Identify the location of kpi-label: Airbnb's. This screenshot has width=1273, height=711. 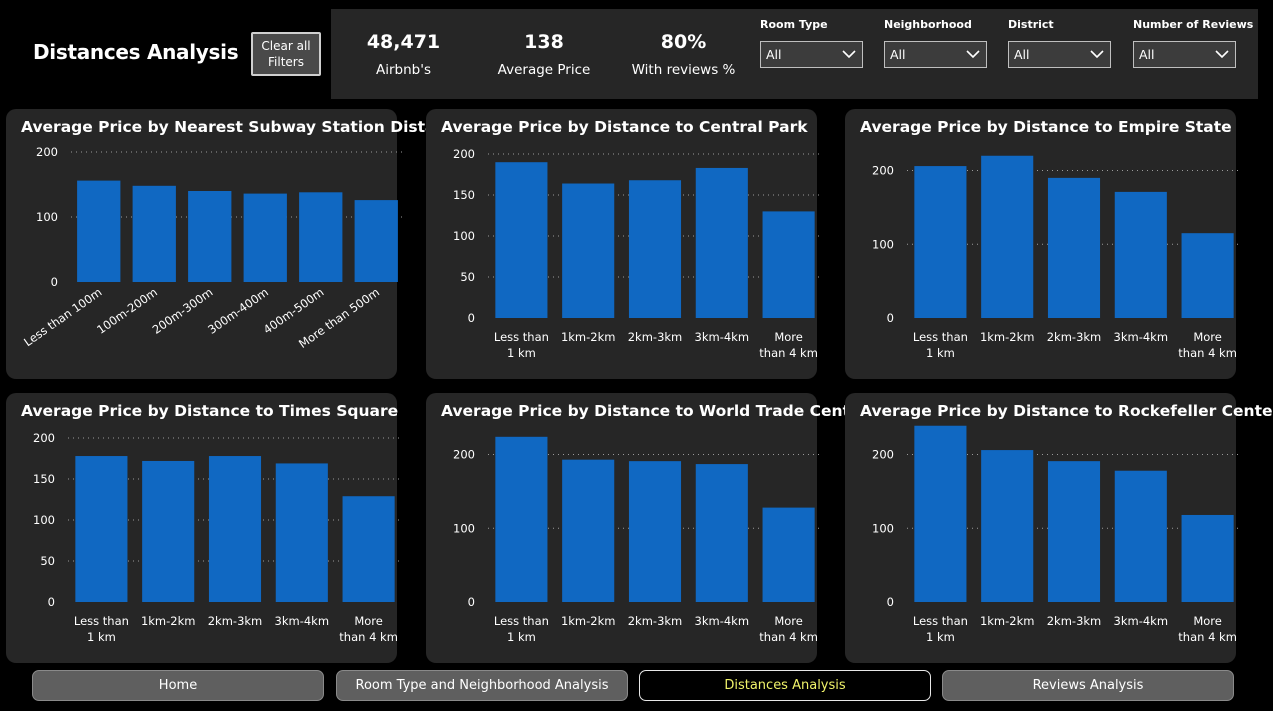
(403, 70).